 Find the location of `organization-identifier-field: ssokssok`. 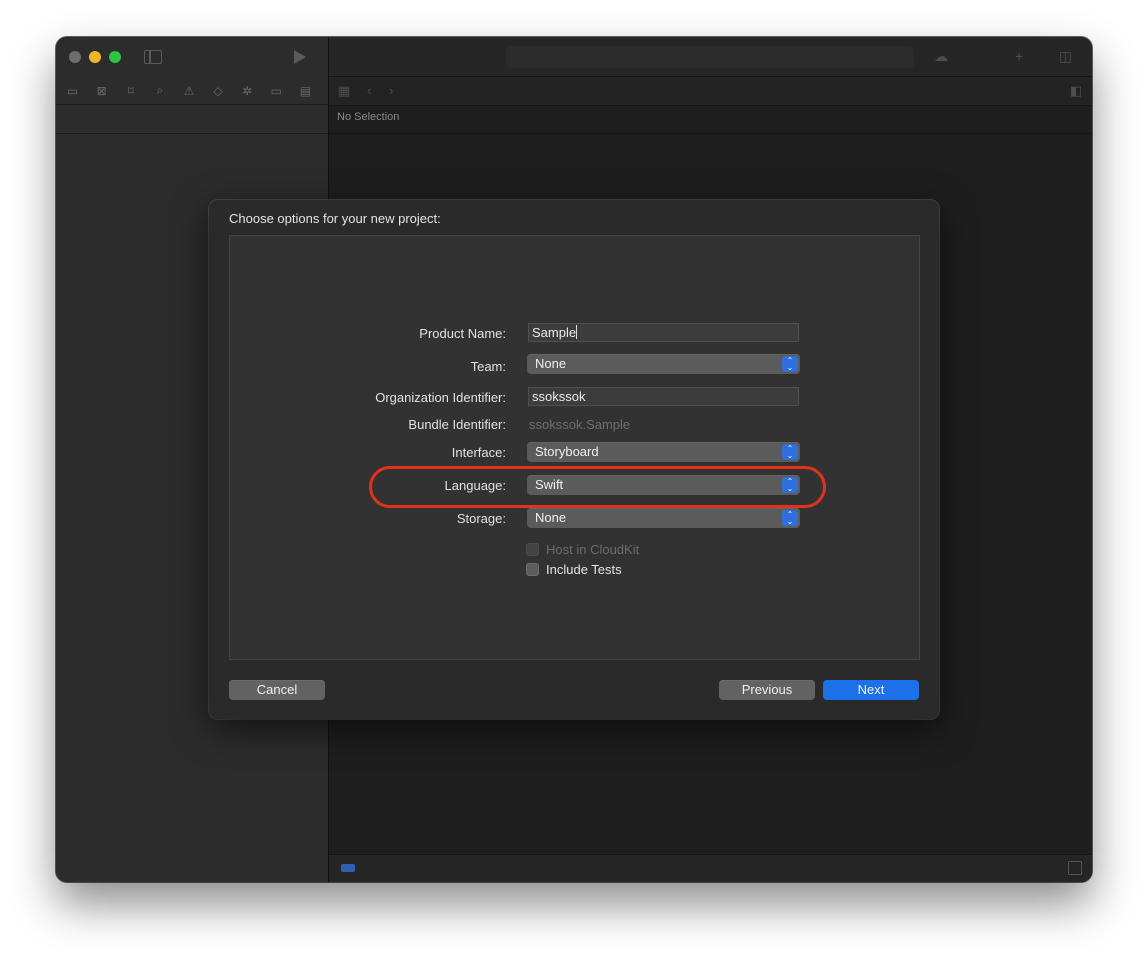

organization-identifier-field: ssokssok is located at coordinates (663, 396).